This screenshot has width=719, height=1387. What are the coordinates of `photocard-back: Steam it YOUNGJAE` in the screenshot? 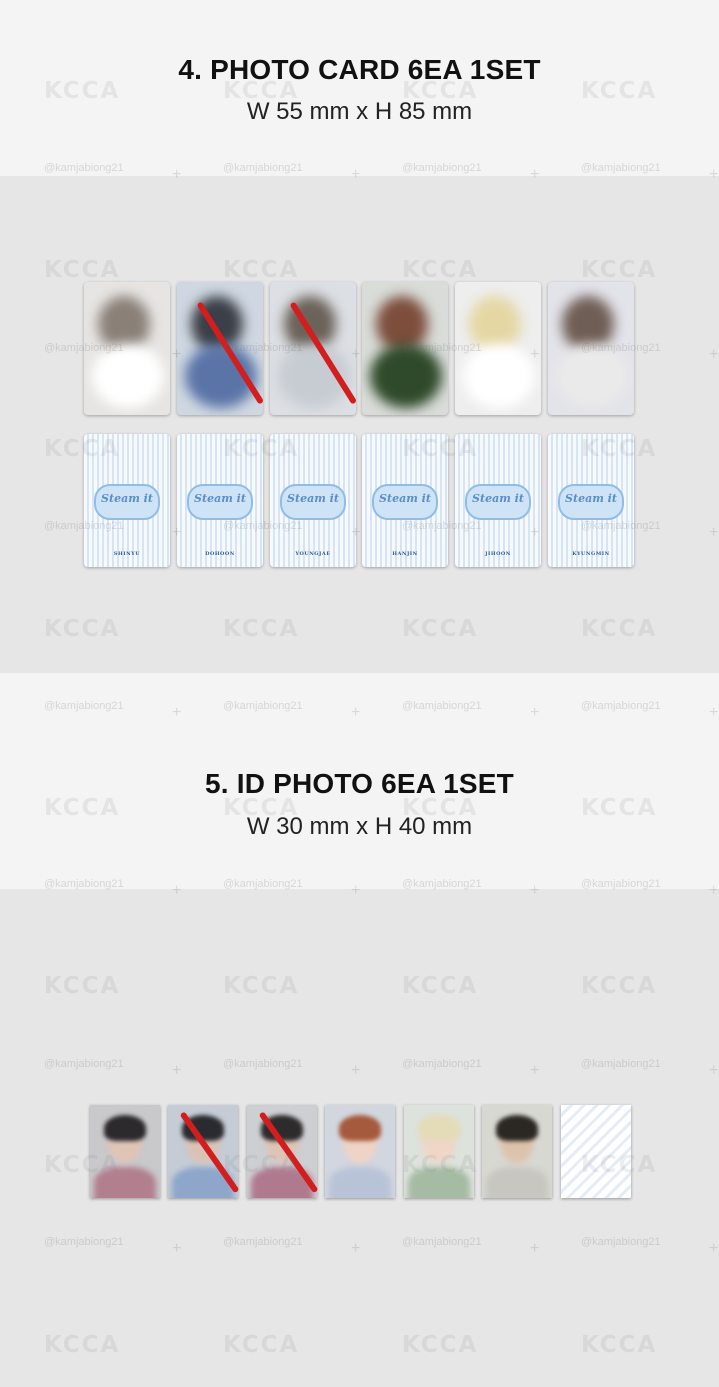 It's located at (313, 500).